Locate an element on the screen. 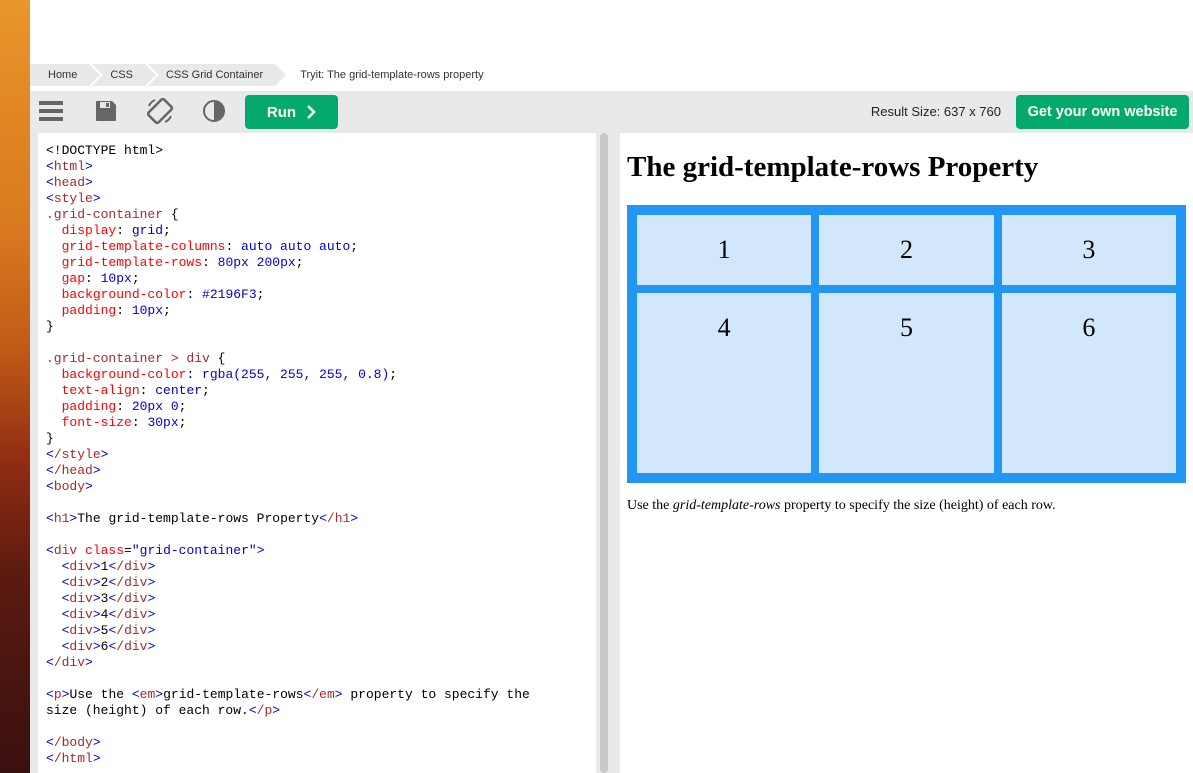  menu-icon is located at coordinates (51, 111).